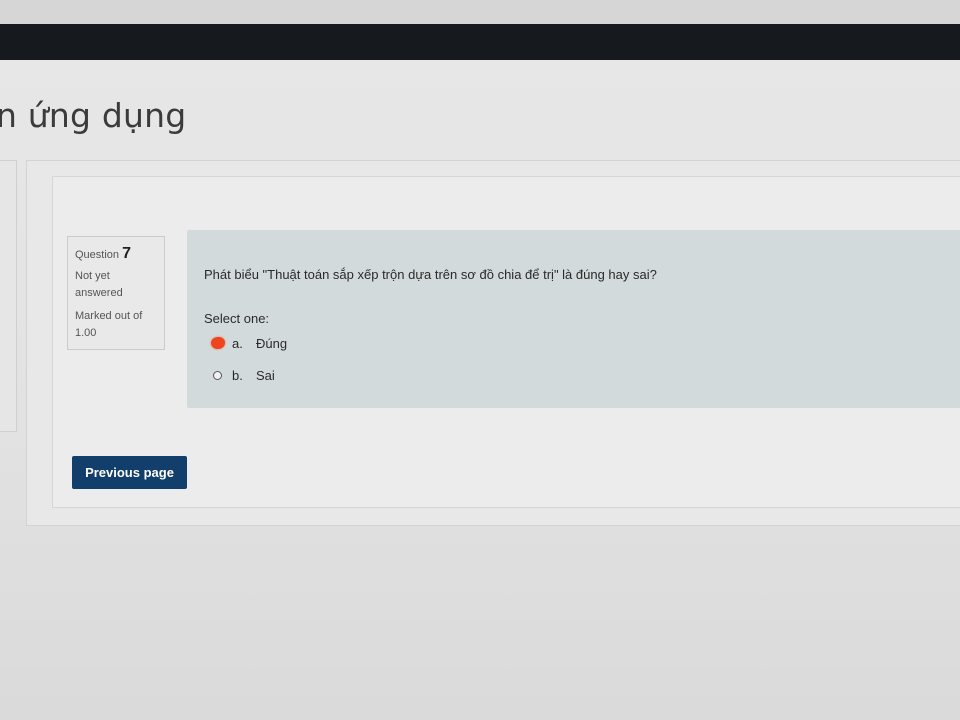 The height and width of the screenshot is (720, 960). I want to click on question-grade: Marked out of 1.00, so click(109, 324).